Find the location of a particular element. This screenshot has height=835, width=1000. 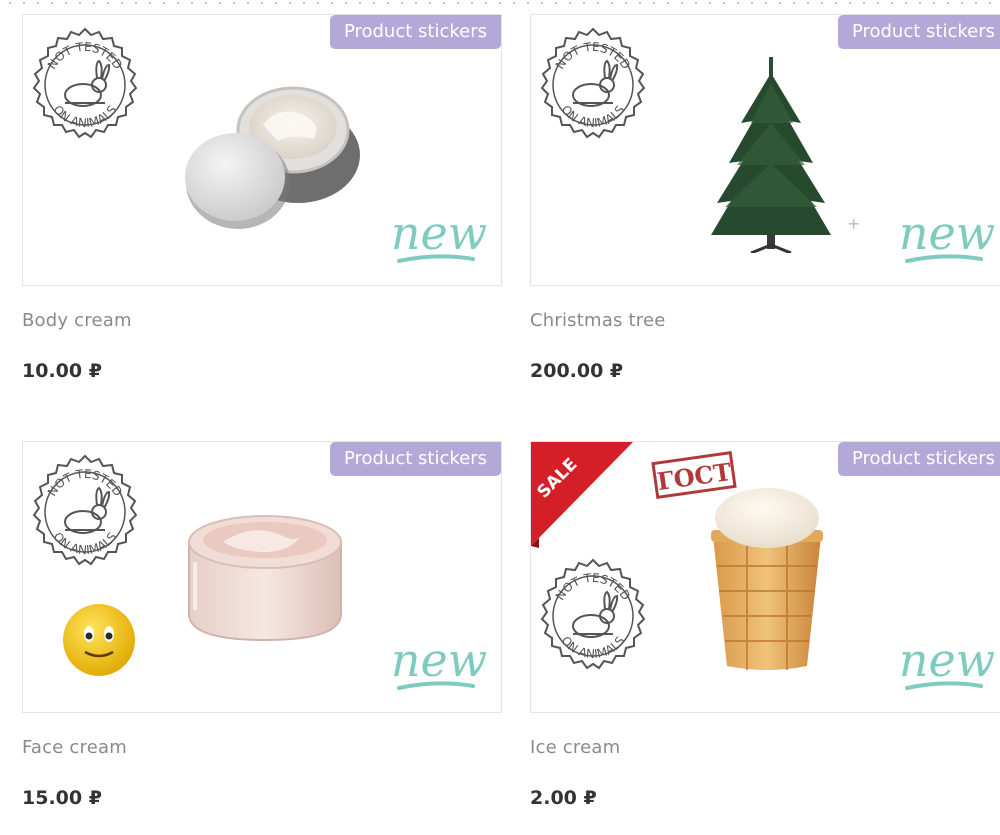

sparkle-icon: + is located at coordinates (853, 223).